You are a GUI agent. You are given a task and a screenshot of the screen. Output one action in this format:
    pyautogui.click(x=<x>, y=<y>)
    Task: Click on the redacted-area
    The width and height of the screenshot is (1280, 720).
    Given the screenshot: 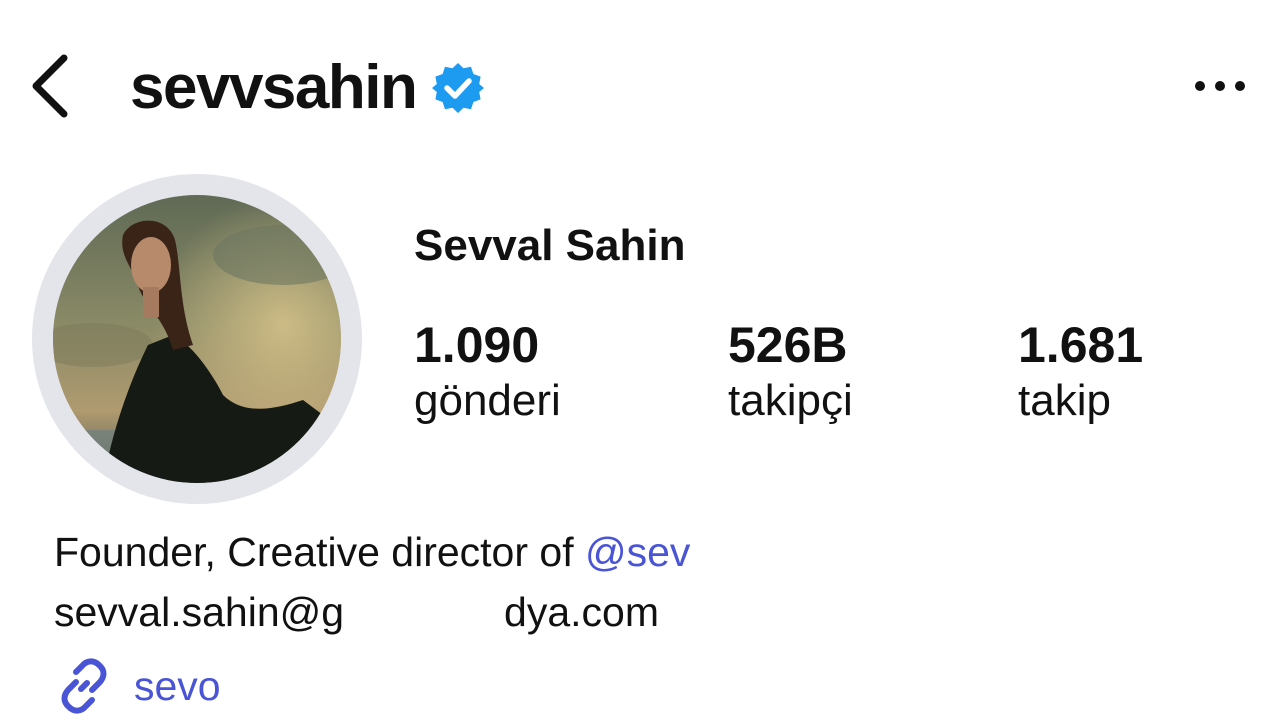 What is the action you would take?
    pyautogui.click(x=424, y=615)
    